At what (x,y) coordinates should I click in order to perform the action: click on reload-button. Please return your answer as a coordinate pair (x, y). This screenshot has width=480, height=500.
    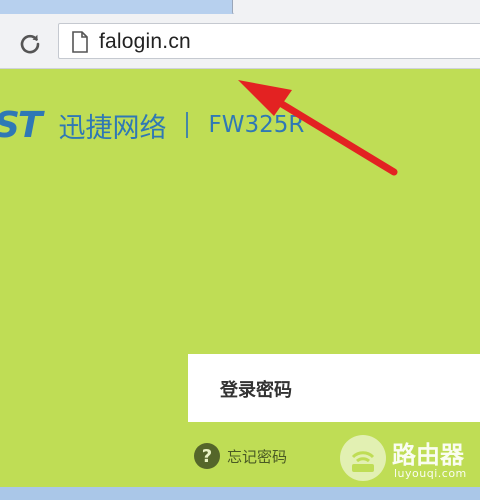
    Looking at the image, I should click on (30, 43).